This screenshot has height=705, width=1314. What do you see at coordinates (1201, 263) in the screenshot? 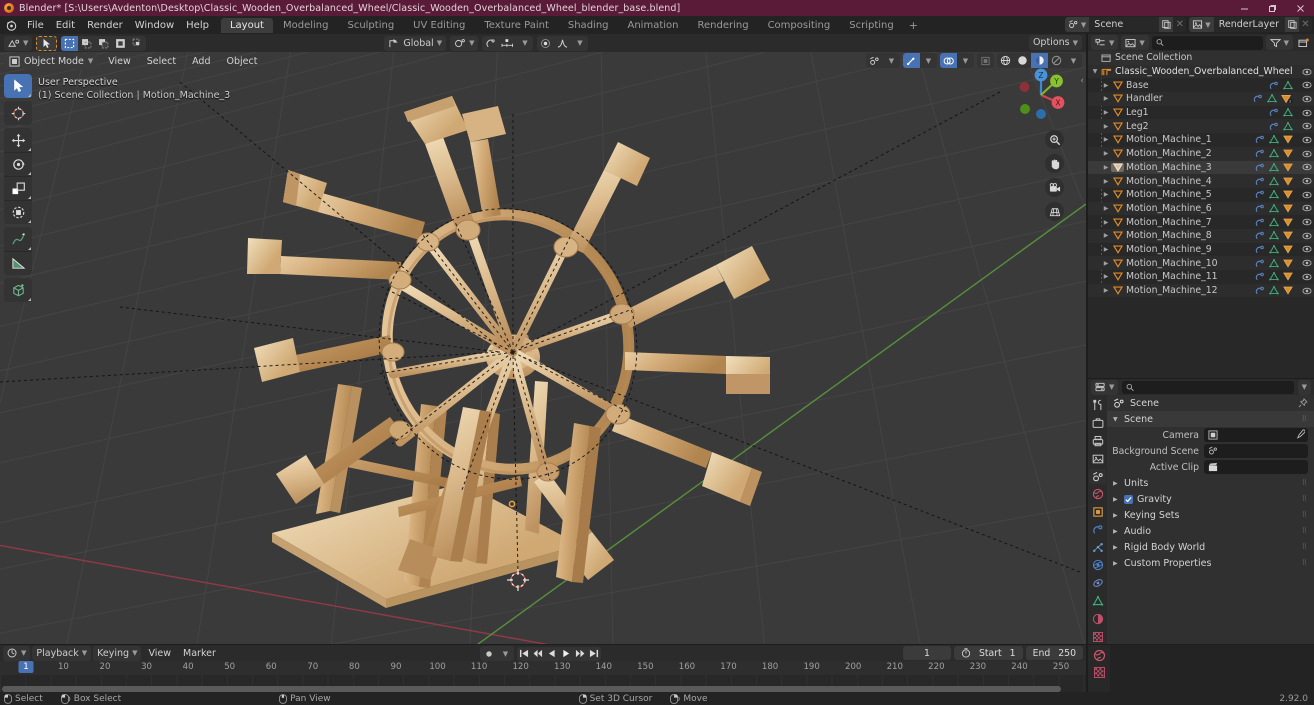
I see `outliner-row-motion-machine-10: ▶ Motion_Machine_10` at bounding box center [1201, 263].